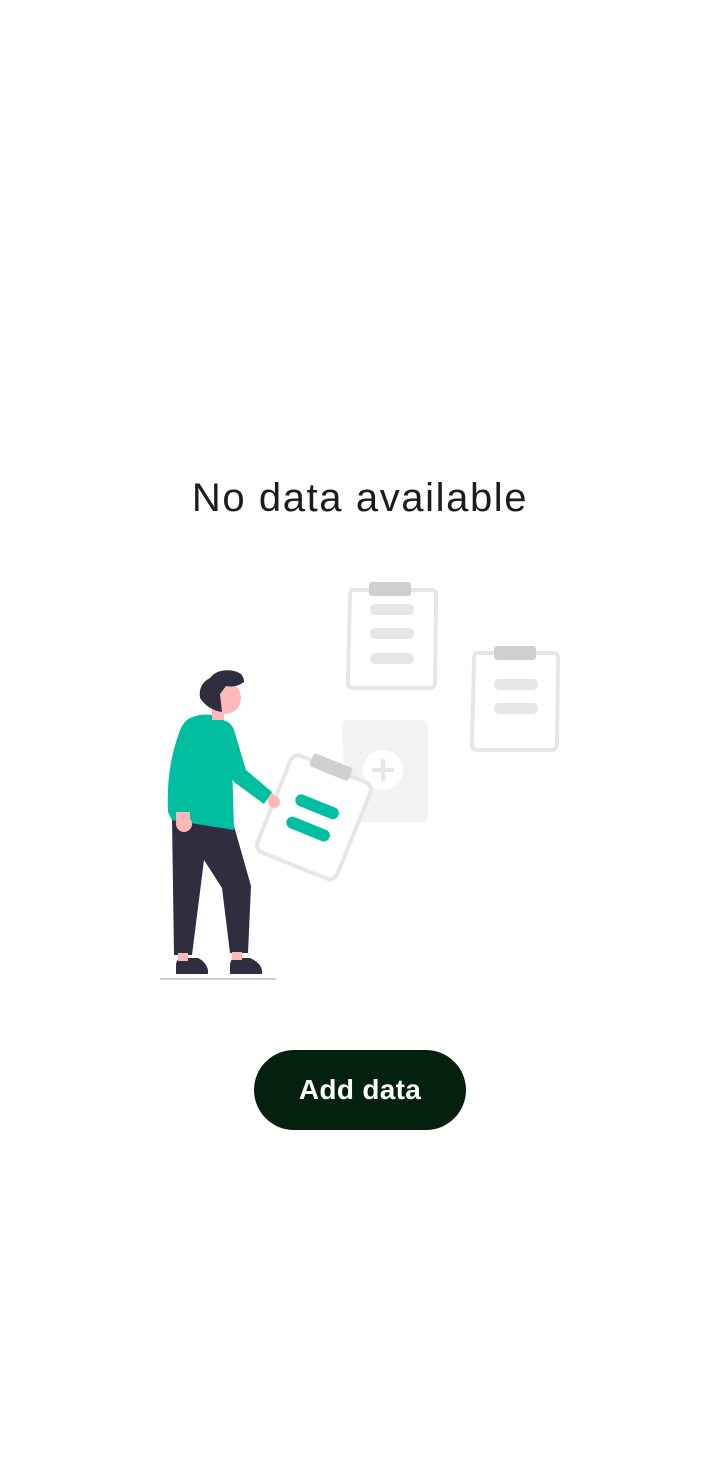 Image resolution: width=720 pixels, height=1476 pixels. Describe the element at coordinates (220, 825) in the screenshot. I see `person-icon` at that location.